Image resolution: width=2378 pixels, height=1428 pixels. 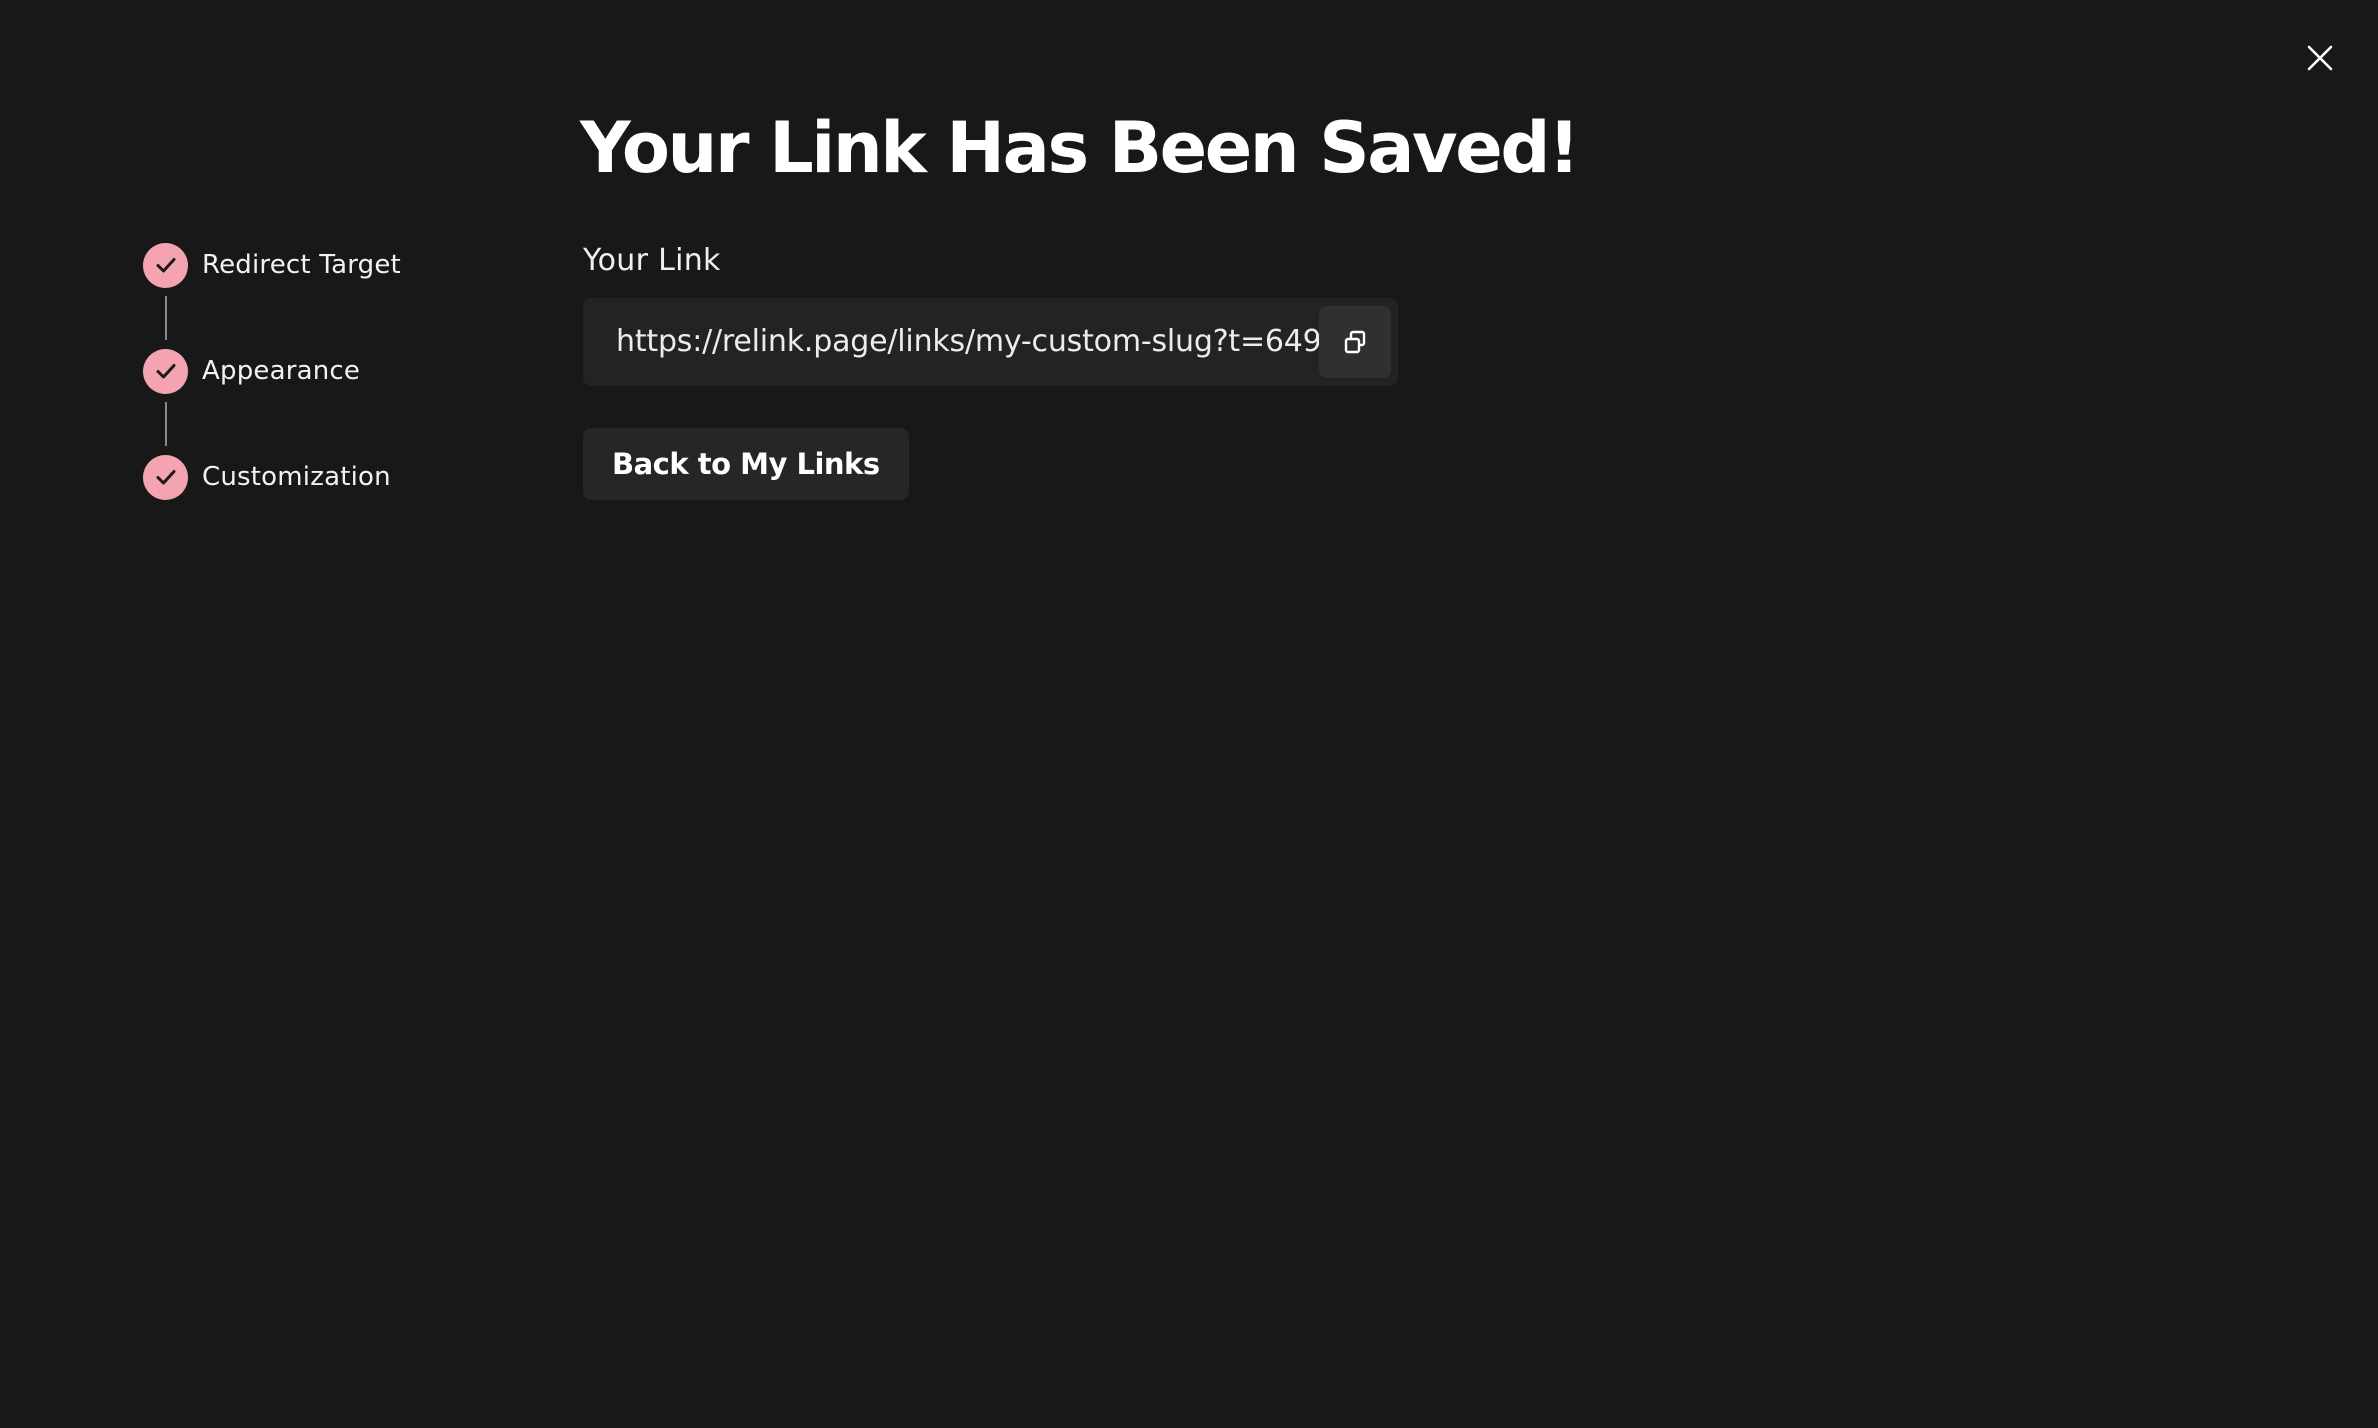 I want to click on step-label: Customization, so click(x=296, y=477).